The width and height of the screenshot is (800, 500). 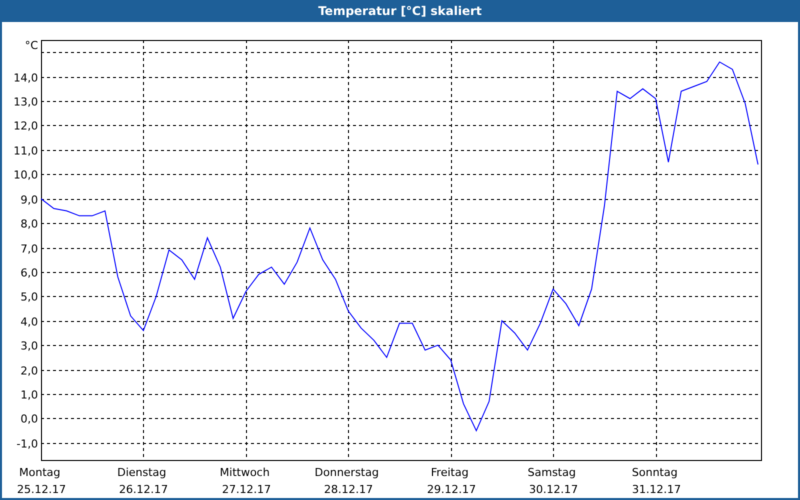 I want to click on y-tick-label: 1,0, so click(x=29, y=395).